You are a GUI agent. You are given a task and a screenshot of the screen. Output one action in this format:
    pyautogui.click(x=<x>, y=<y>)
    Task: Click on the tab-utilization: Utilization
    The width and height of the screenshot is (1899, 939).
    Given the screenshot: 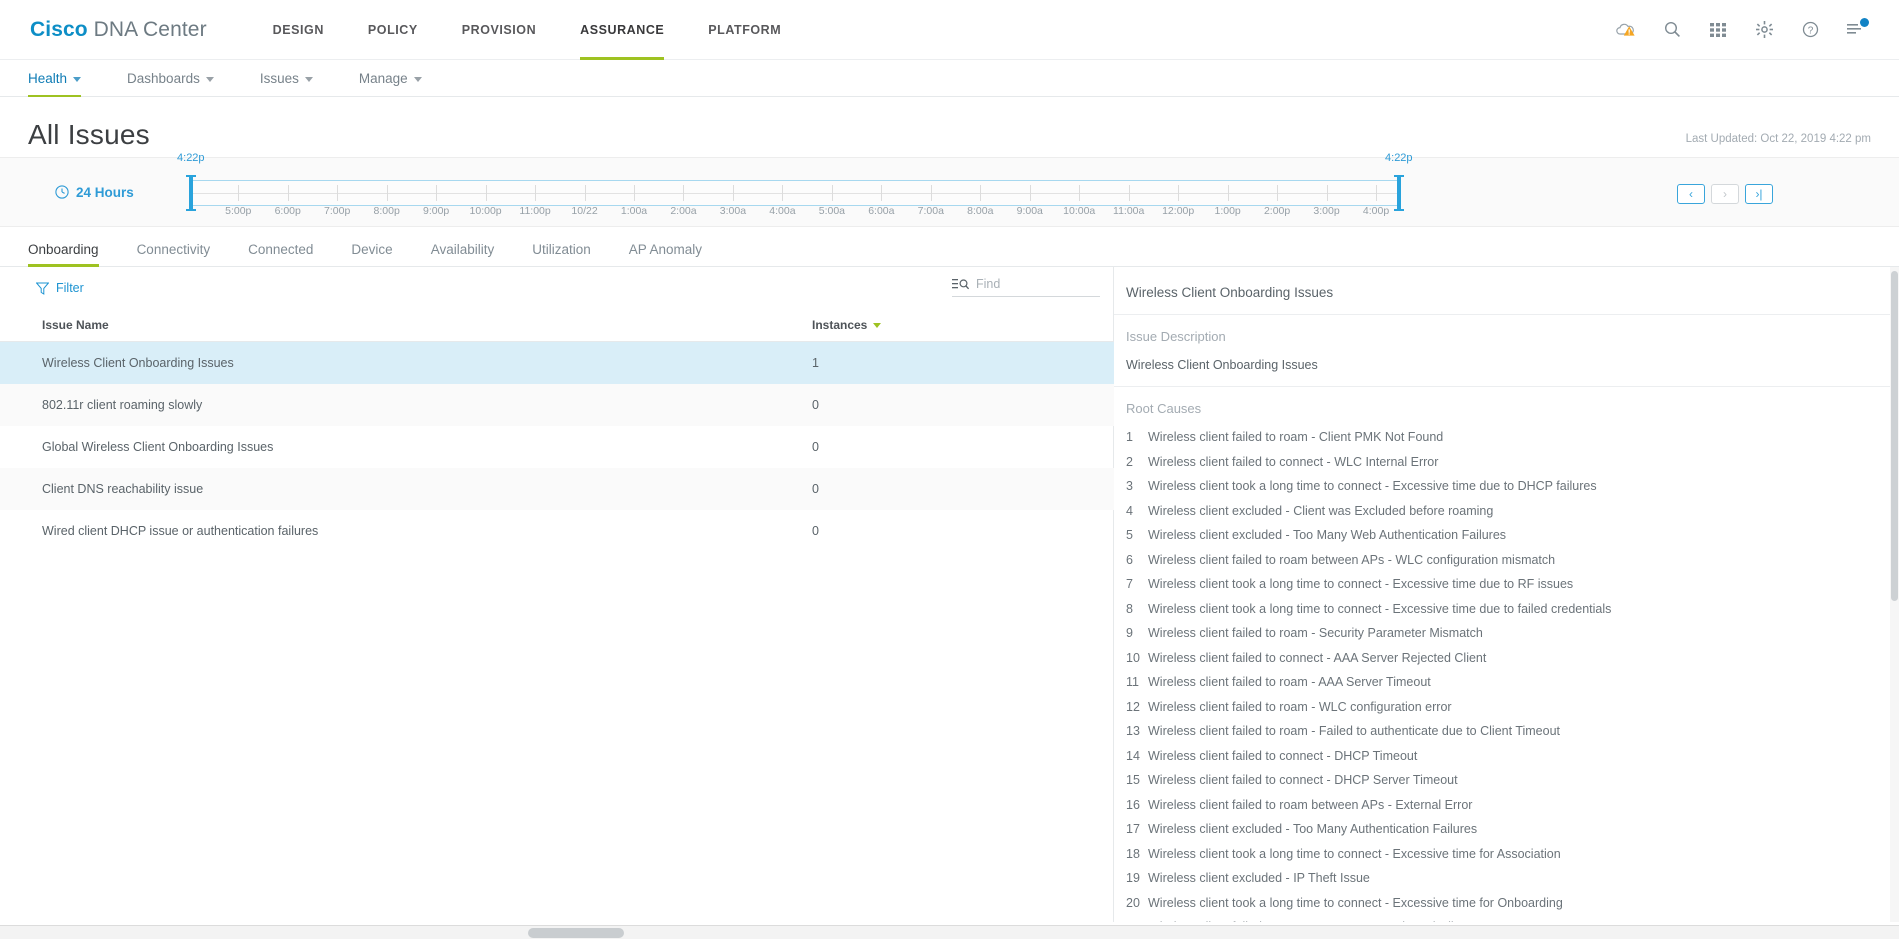 What is the action you would take?
    pyautogui.click(x=561, y=254)
    